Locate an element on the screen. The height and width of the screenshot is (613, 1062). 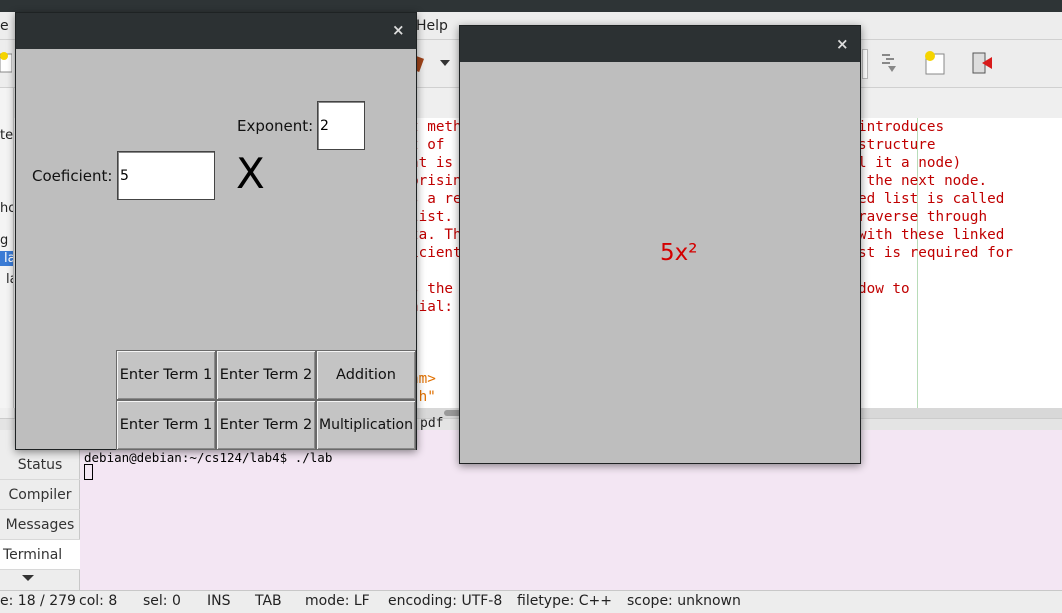
code-right-line is located at coordinates (935, 271).